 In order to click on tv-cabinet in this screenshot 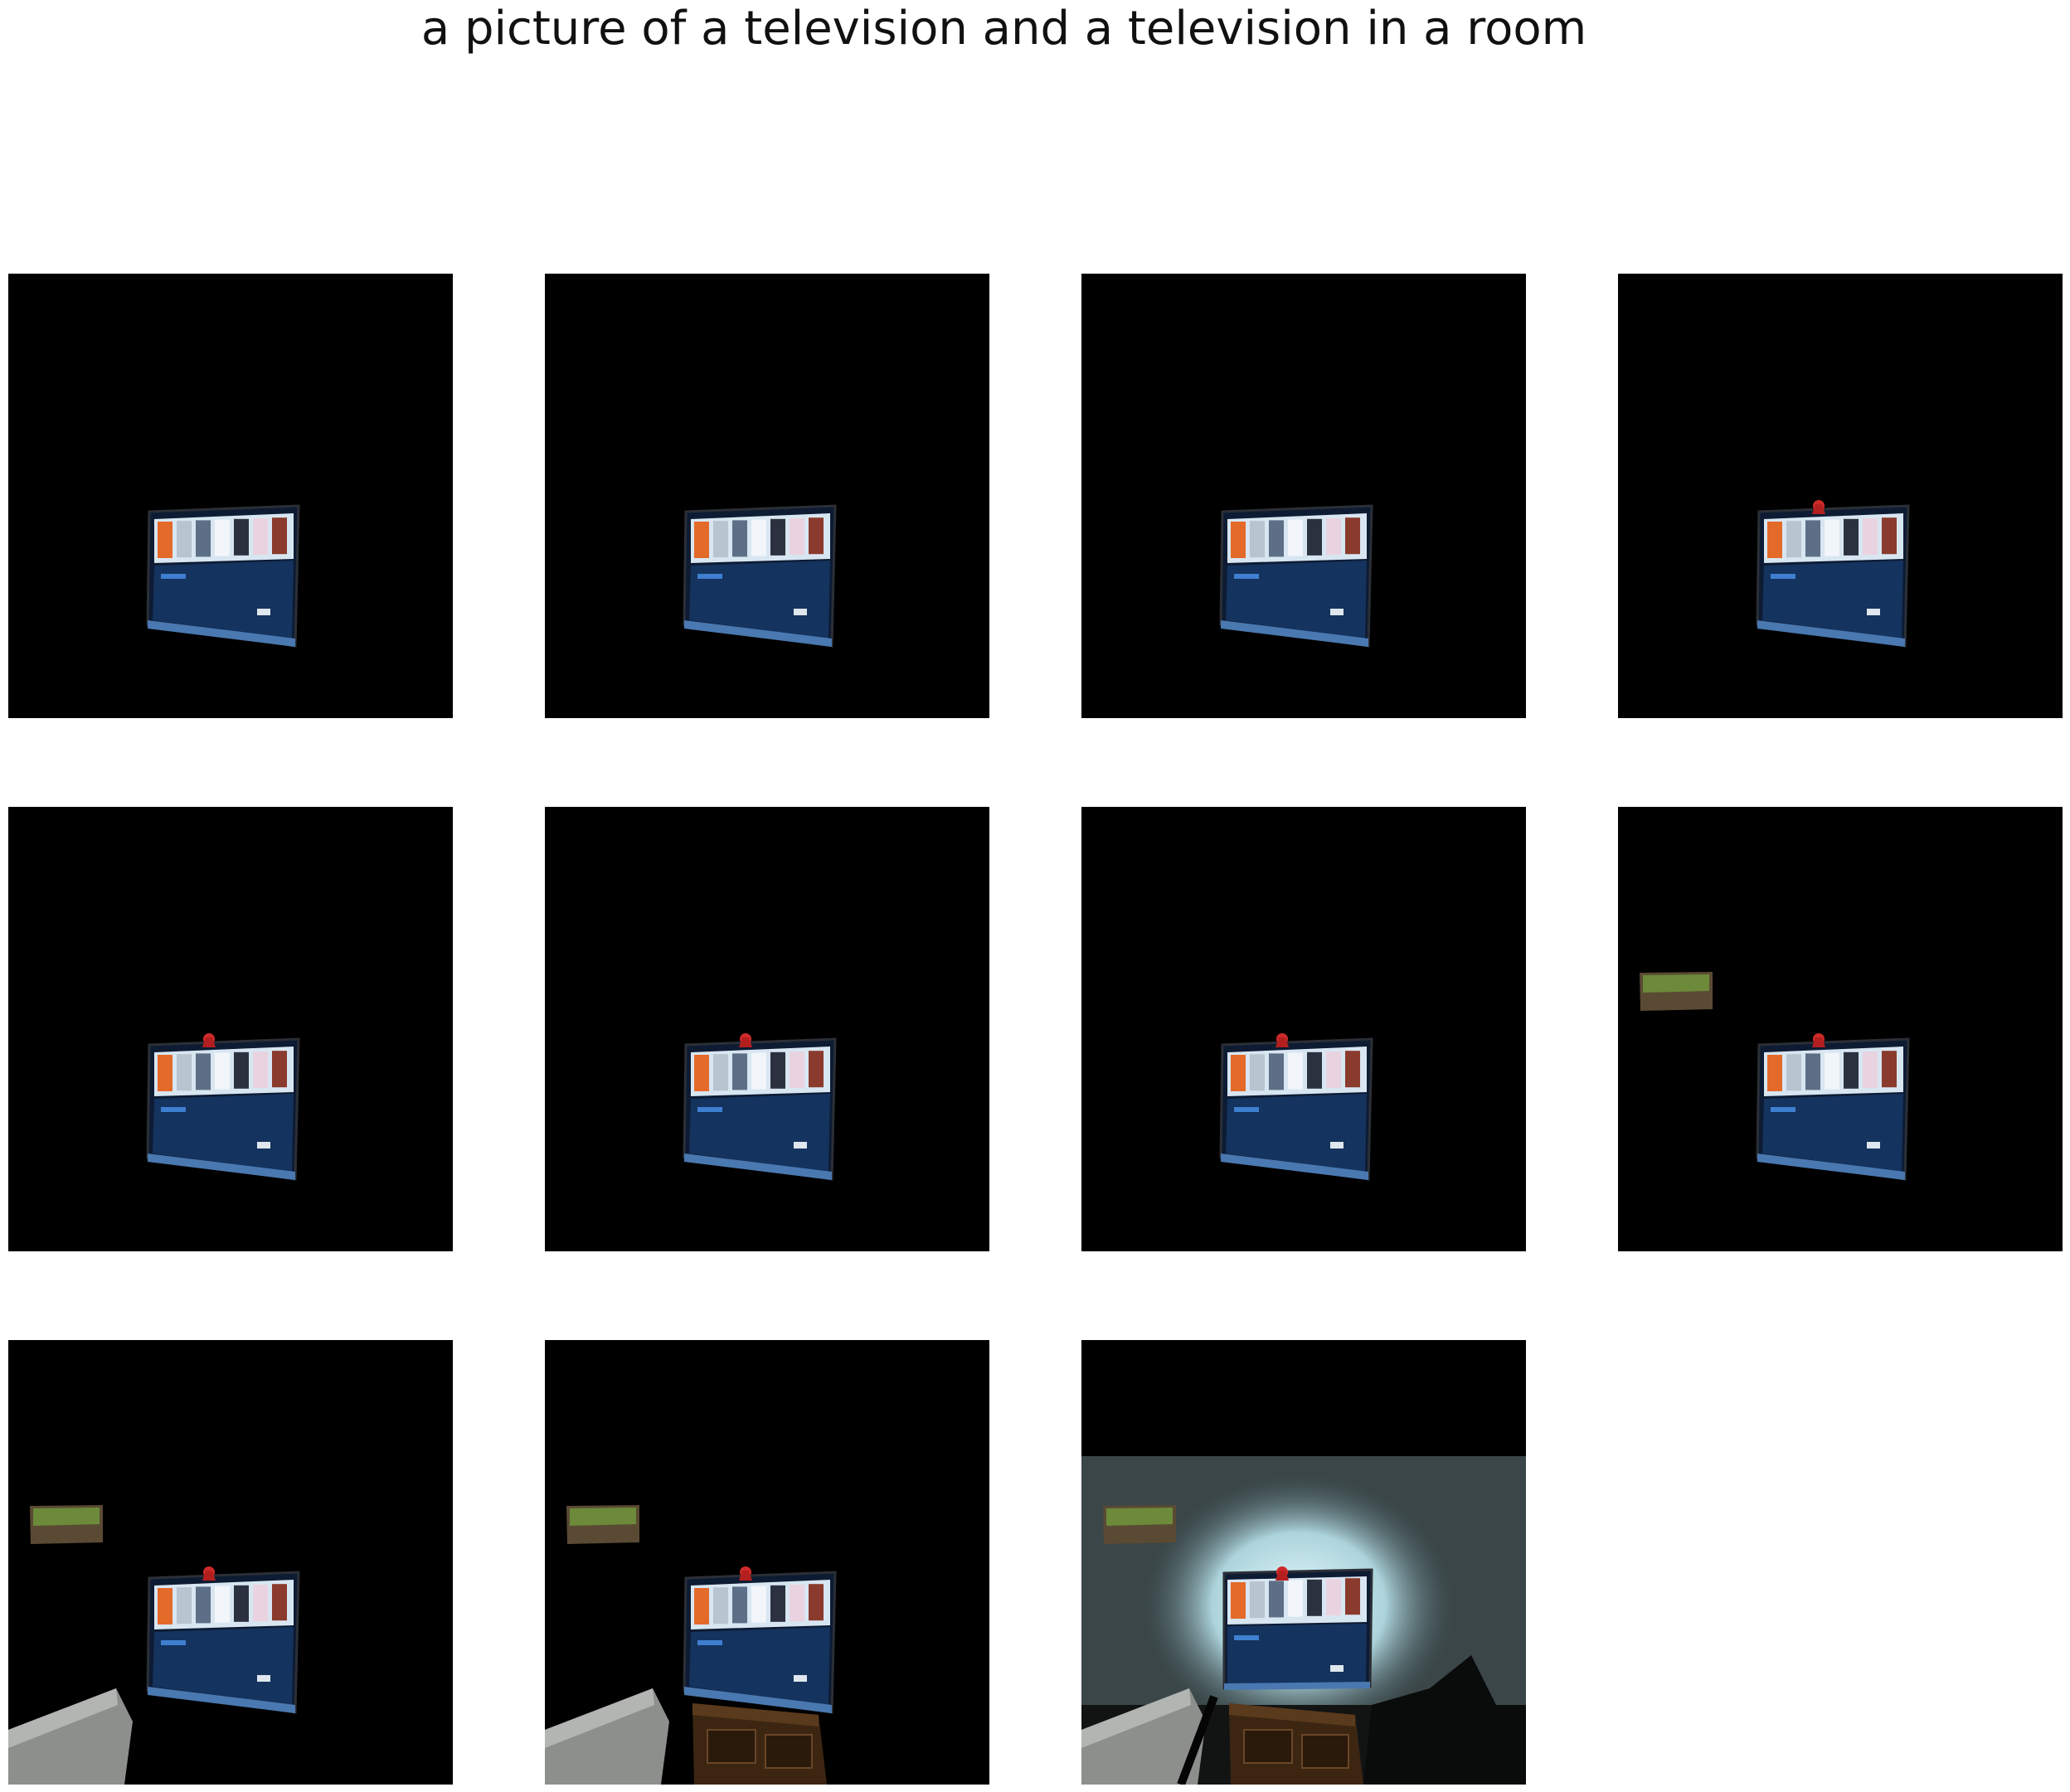, I will do `click(1296, 1744)`.